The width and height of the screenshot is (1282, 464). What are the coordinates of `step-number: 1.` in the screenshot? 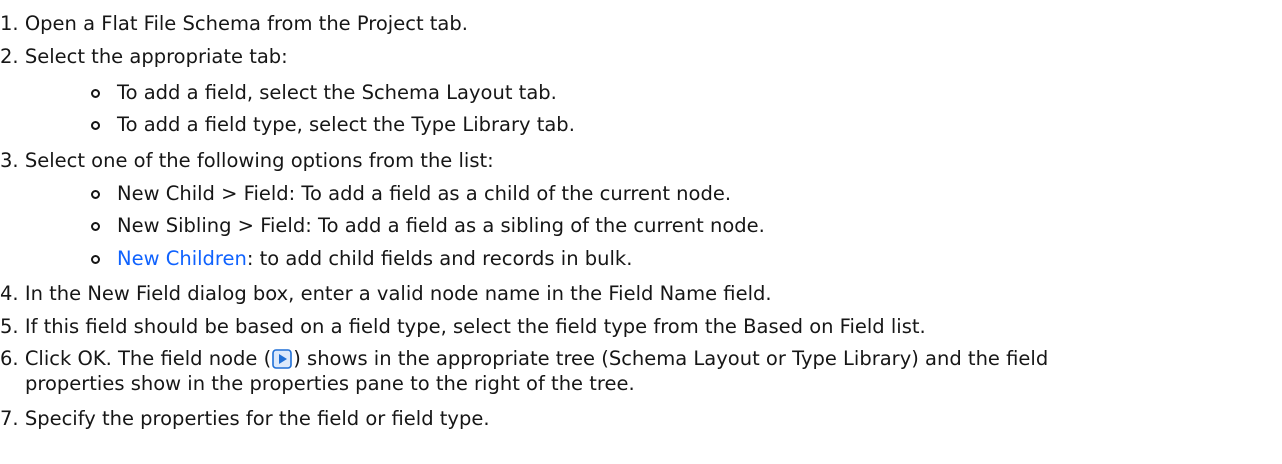 It's located at (12, 23).